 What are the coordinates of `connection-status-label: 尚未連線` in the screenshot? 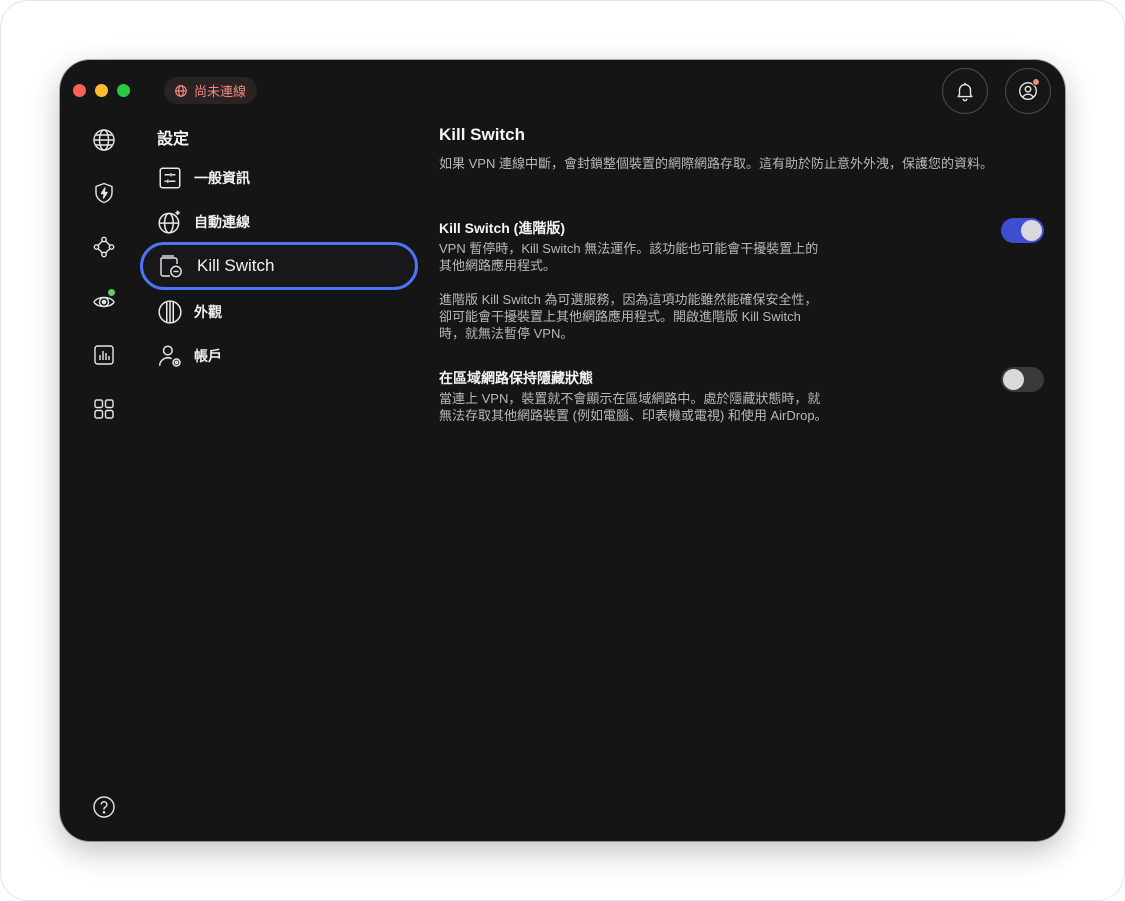 It's located at (220, 91).